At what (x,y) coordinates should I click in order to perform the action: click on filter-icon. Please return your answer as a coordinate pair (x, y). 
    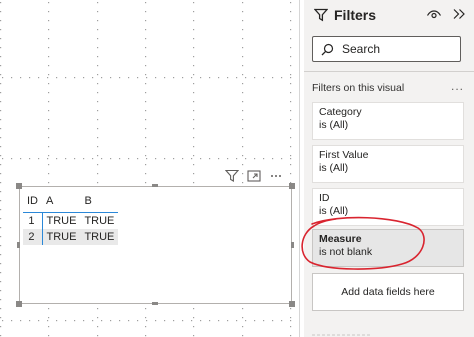
    Looking at the image, I should click on (232, 176).